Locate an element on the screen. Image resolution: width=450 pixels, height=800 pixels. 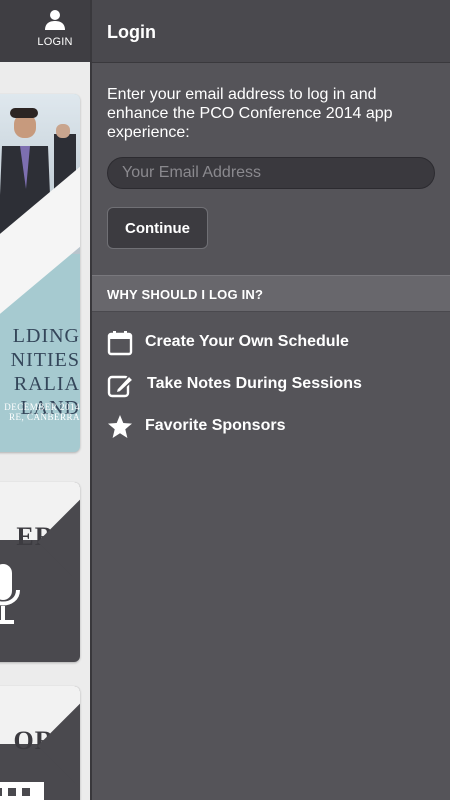
notes-edit-icon is located at coordinates (121, 386).